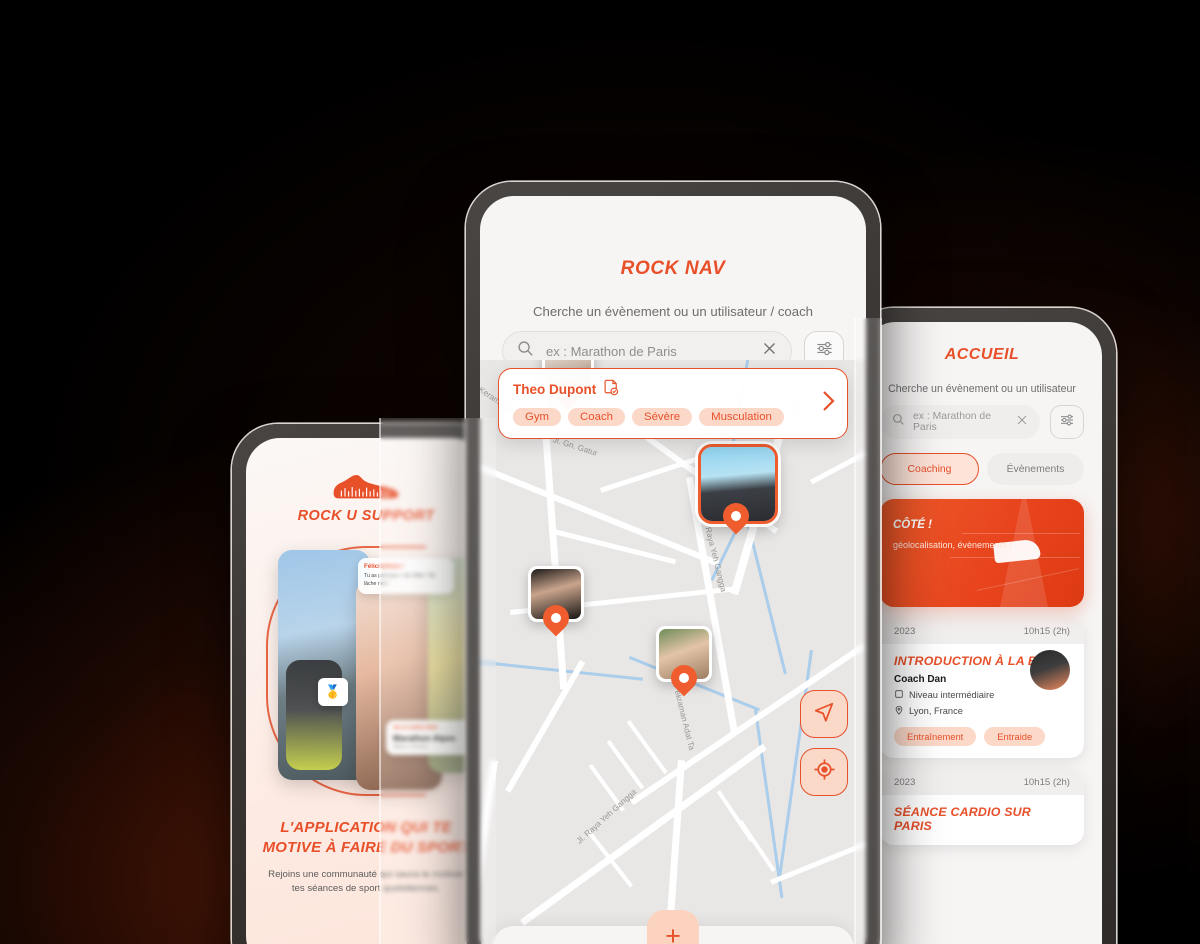 The width and height of the screenshot is (1200, 944). I want to click on right-tabs: Coaching Évènements, so click(982, 462).